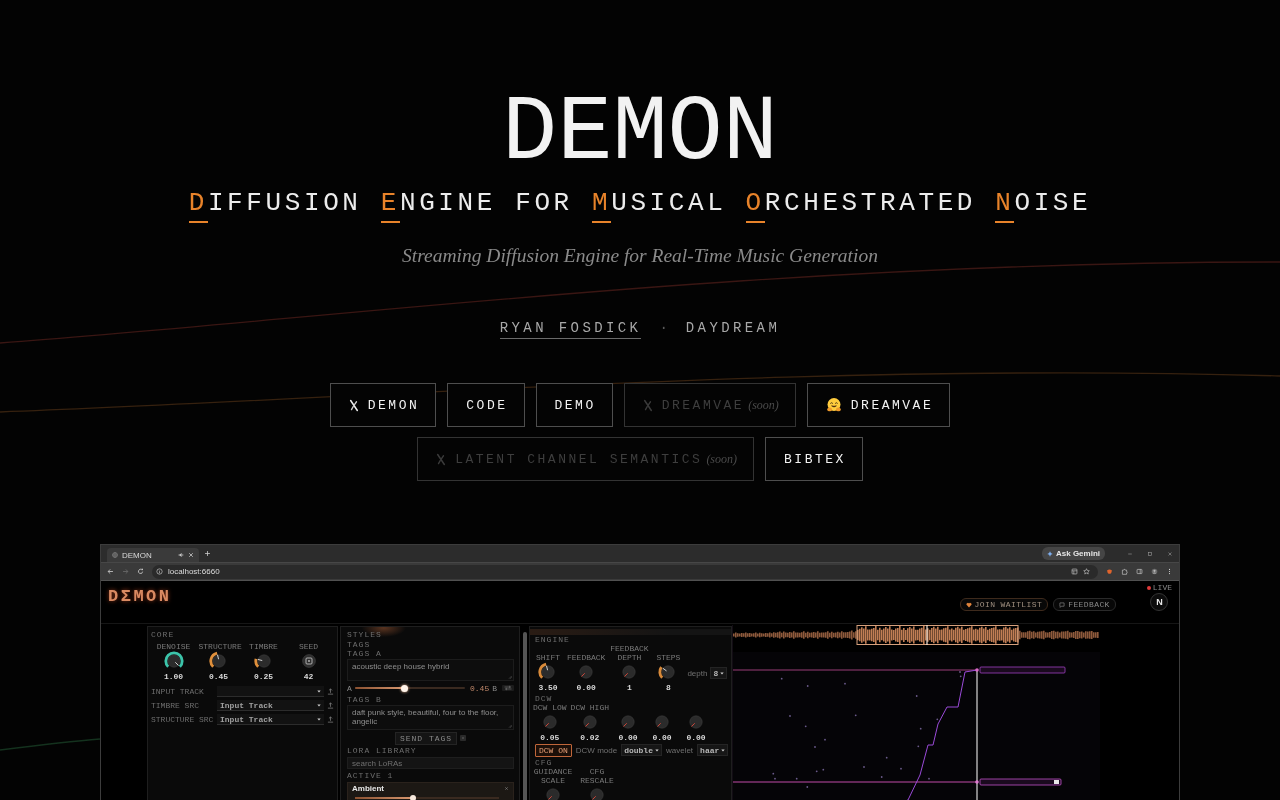  Describe the element at coordinates (1050, 553) in the screenshot. I see `sparkle-icon` at that location.